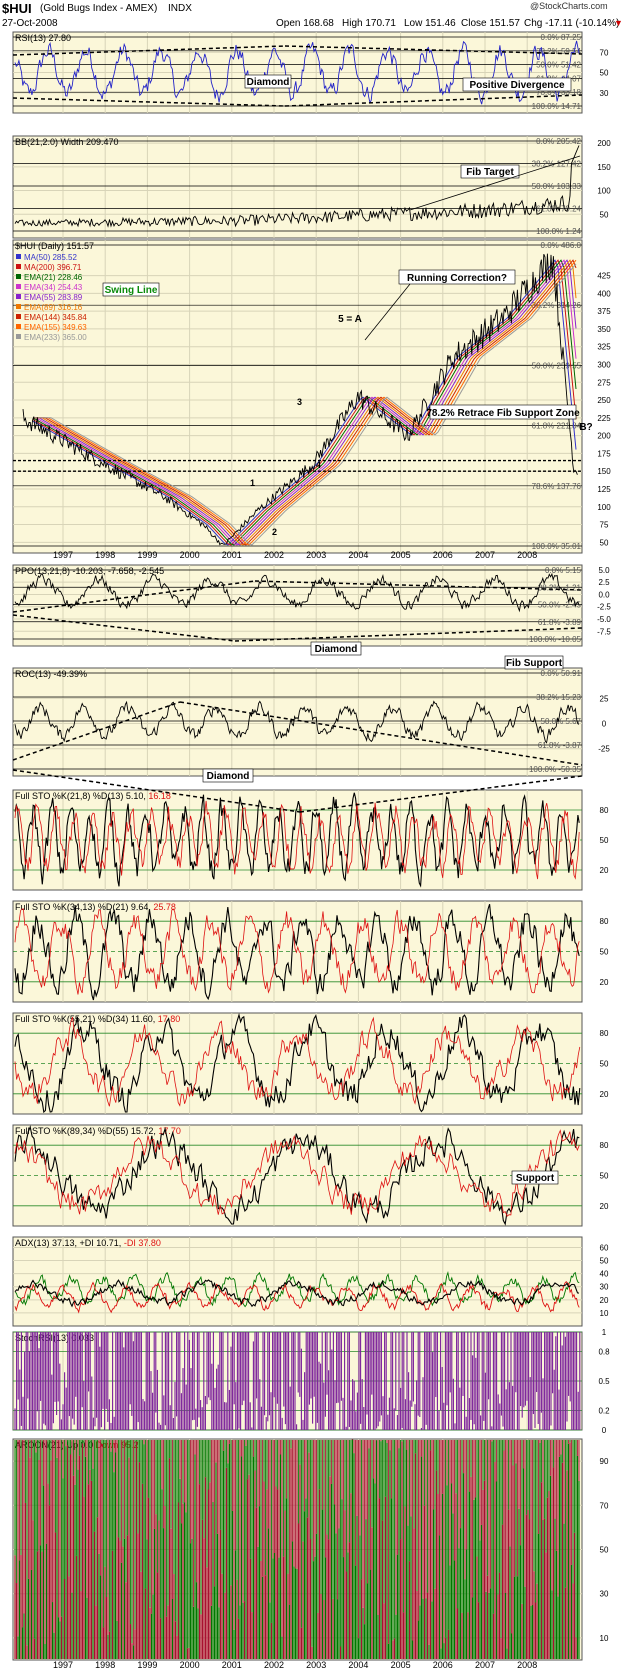 This screenshot has width=624, height=1673. What do you see at coordinates (457, 278) in the screenshot?
I see `annotation-running-correction: Running Correction?` at bounding box center [457, 278].